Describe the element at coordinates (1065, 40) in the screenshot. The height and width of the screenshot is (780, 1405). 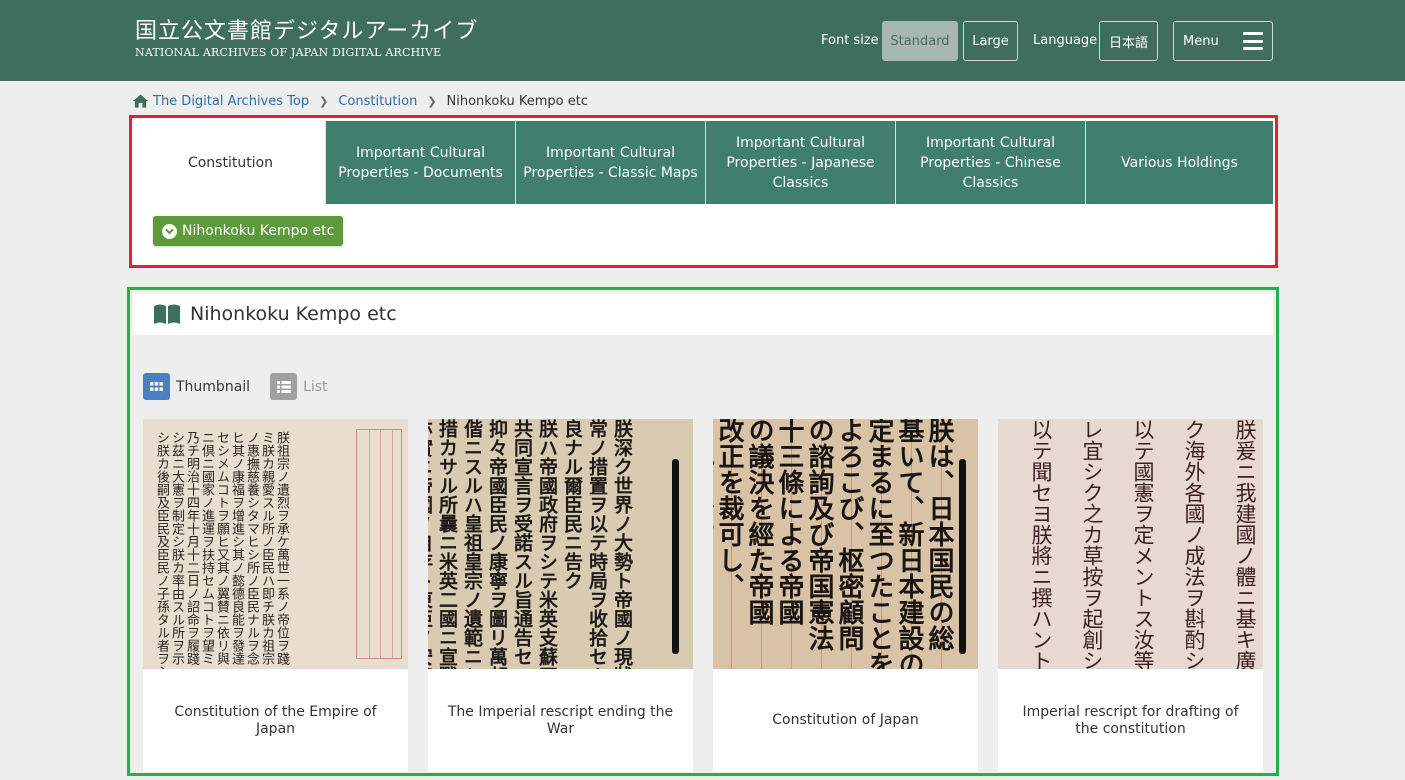
I see `language-label: Language` at that location.